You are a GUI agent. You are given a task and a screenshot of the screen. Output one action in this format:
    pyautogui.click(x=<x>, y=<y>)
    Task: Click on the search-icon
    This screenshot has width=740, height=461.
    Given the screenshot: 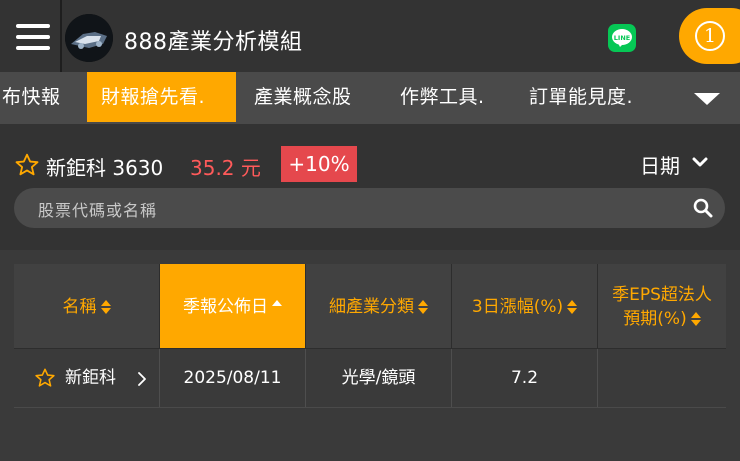 What is the action you would take?
    pyautogui.click(x=703, y=208)
    